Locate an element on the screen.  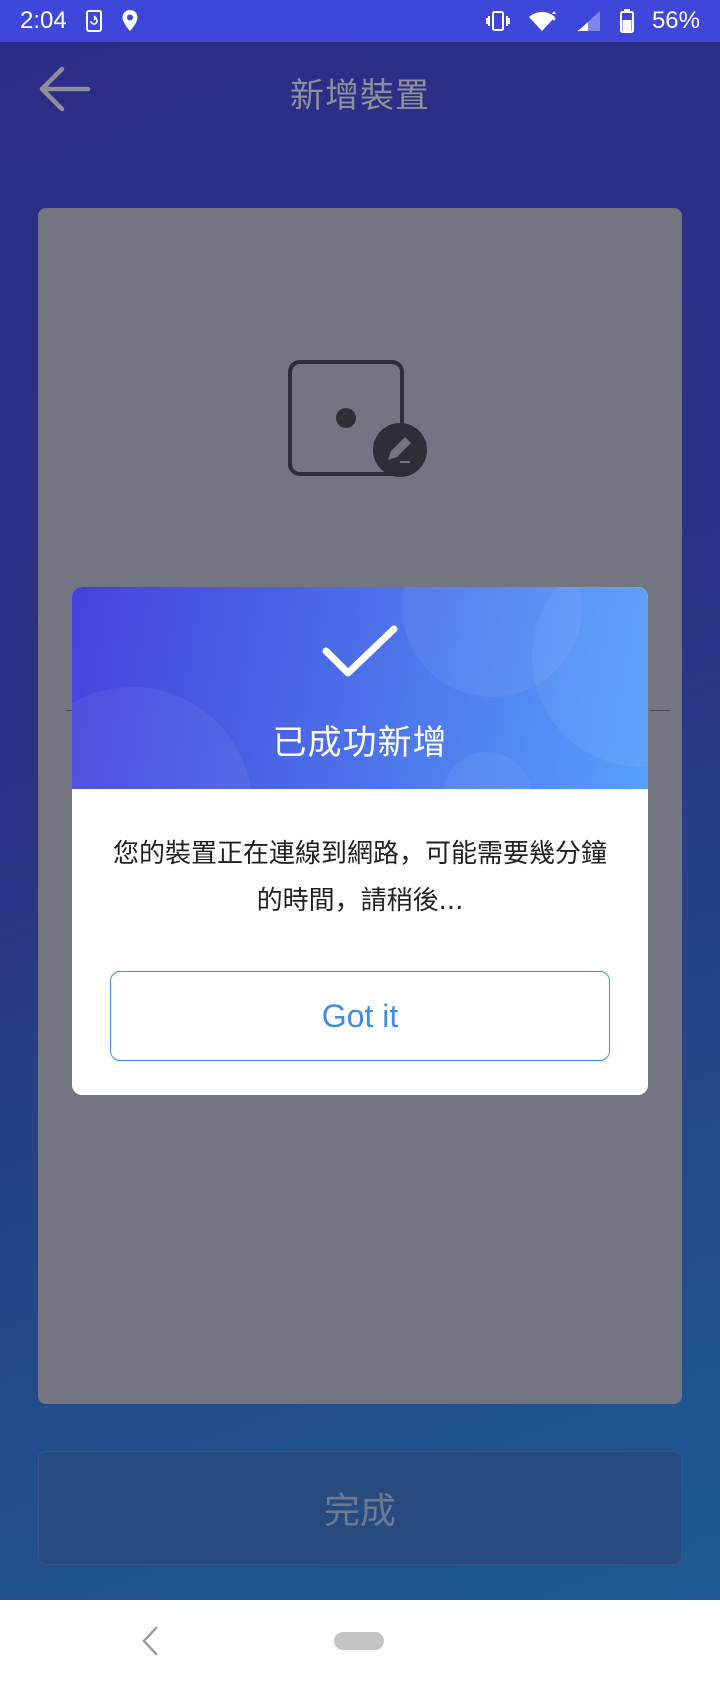
dialog-title: 已成功新增 is located at coordinates (360, 743).